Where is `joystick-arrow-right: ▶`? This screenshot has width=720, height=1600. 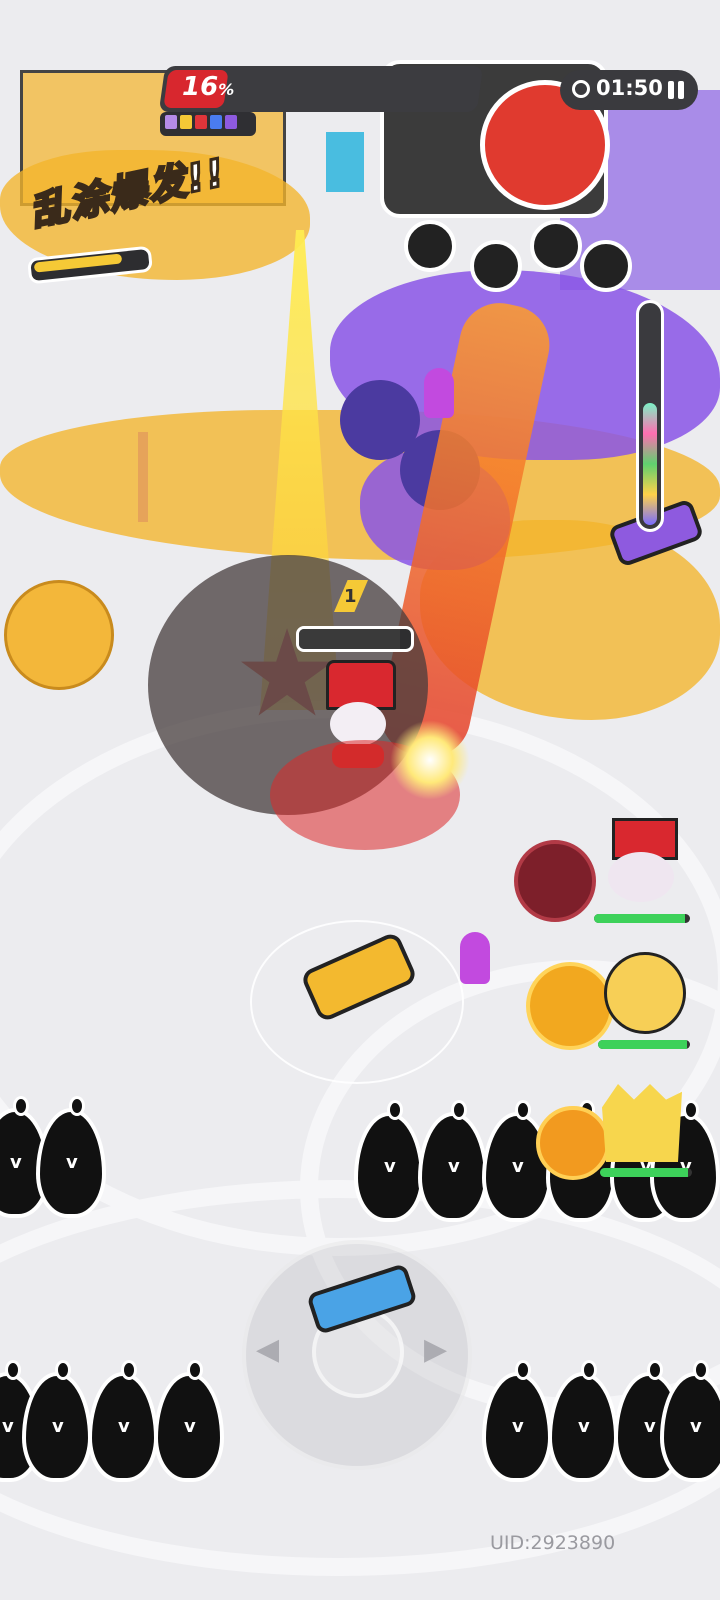 joystick-arrow-right: ▶ is located at coordinates (436, 1349).